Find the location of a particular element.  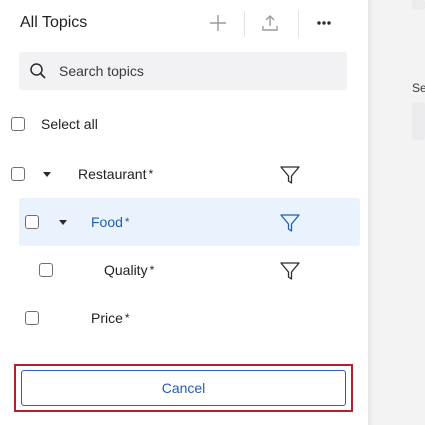

cancel-button: Cancel is located at coordinates (183, 388).